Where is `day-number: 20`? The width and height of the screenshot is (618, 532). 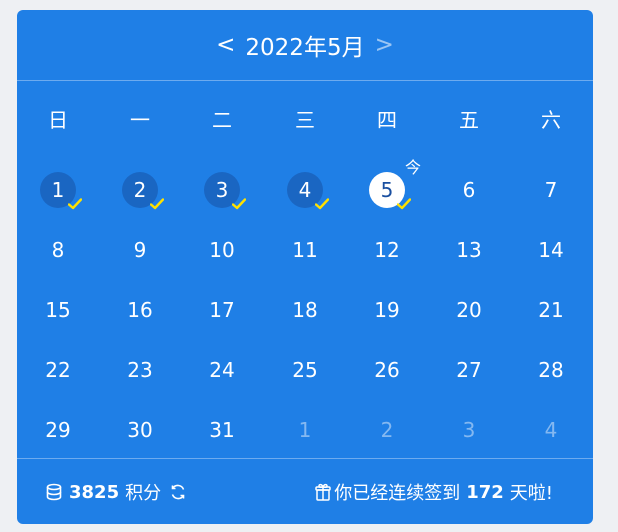
day-number: 20 is located at coordinates (469, 310).